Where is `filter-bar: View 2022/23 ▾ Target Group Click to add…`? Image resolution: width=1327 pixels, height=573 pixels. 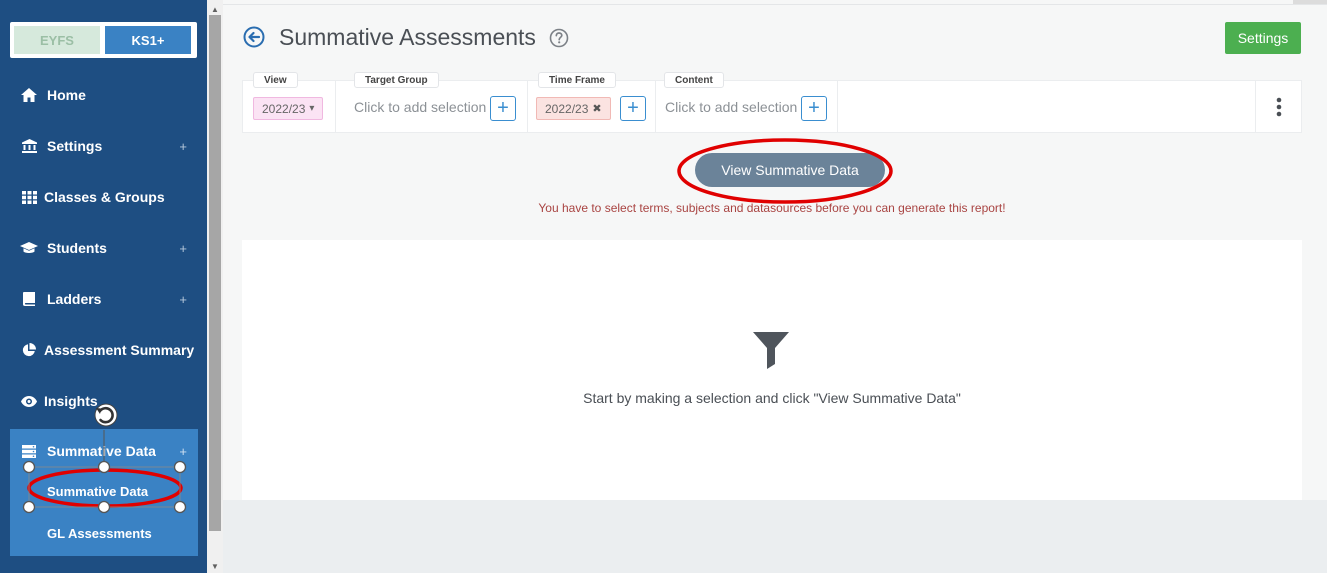
filter-bar: View 2022/23 ▾ Target Group Click to add… is located at coordinates (772, 102).